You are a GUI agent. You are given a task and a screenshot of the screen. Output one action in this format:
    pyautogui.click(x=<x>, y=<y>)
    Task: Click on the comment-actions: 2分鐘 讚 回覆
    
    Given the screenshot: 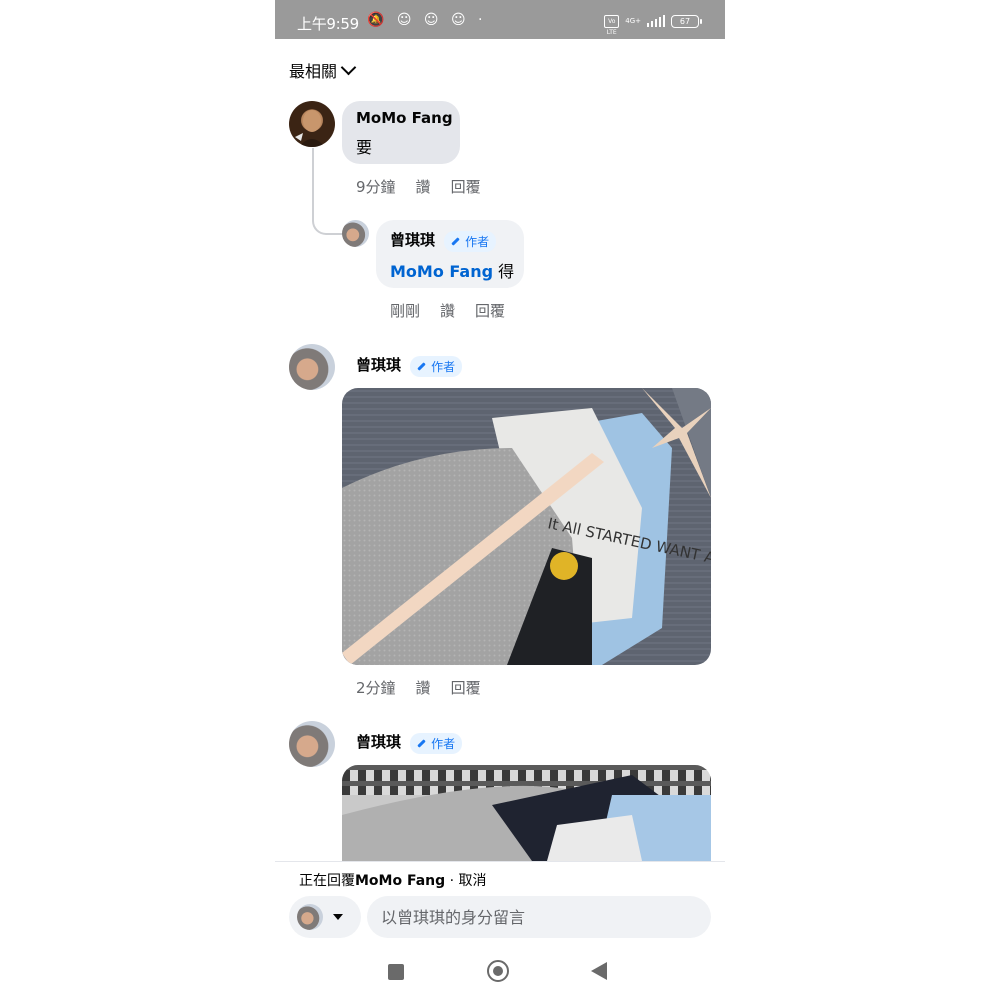 What is the action you would take?
    pyautogui.click(x=418, y=687)
    